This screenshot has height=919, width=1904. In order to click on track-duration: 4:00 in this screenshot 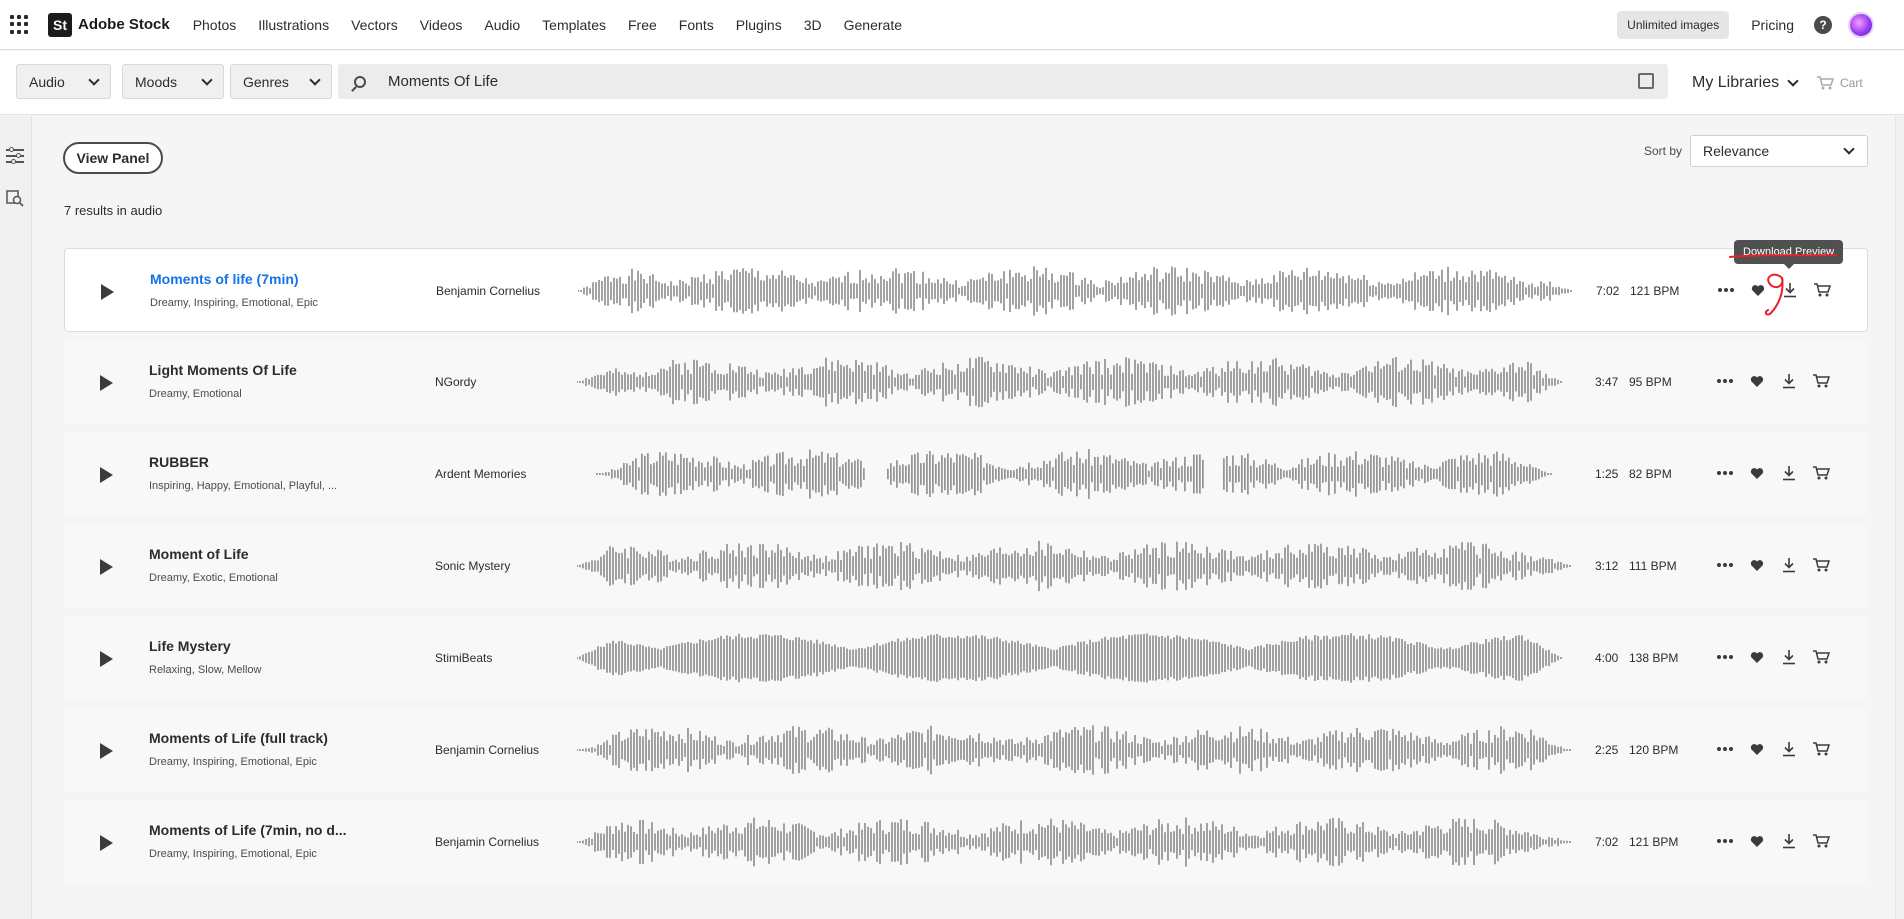, I will do `click(1607, 658)`.